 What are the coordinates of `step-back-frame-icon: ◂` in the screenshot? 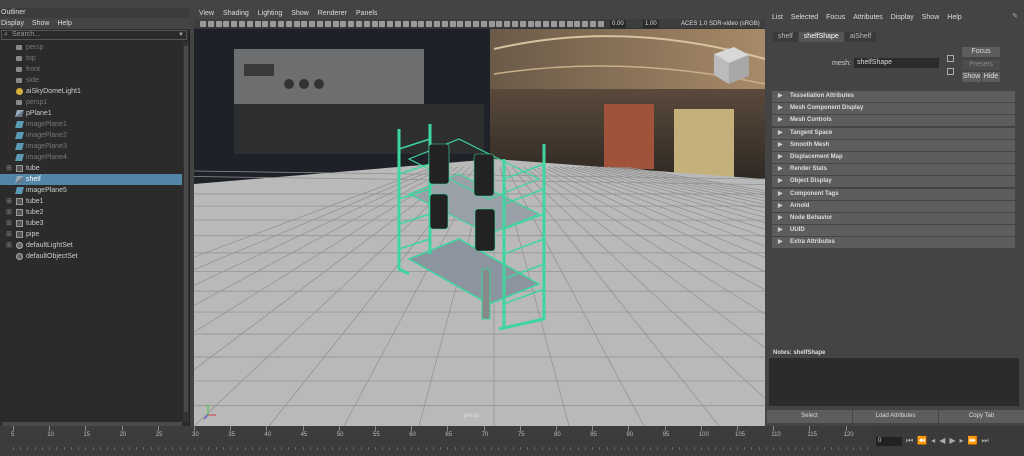 It's located at (933, 441).